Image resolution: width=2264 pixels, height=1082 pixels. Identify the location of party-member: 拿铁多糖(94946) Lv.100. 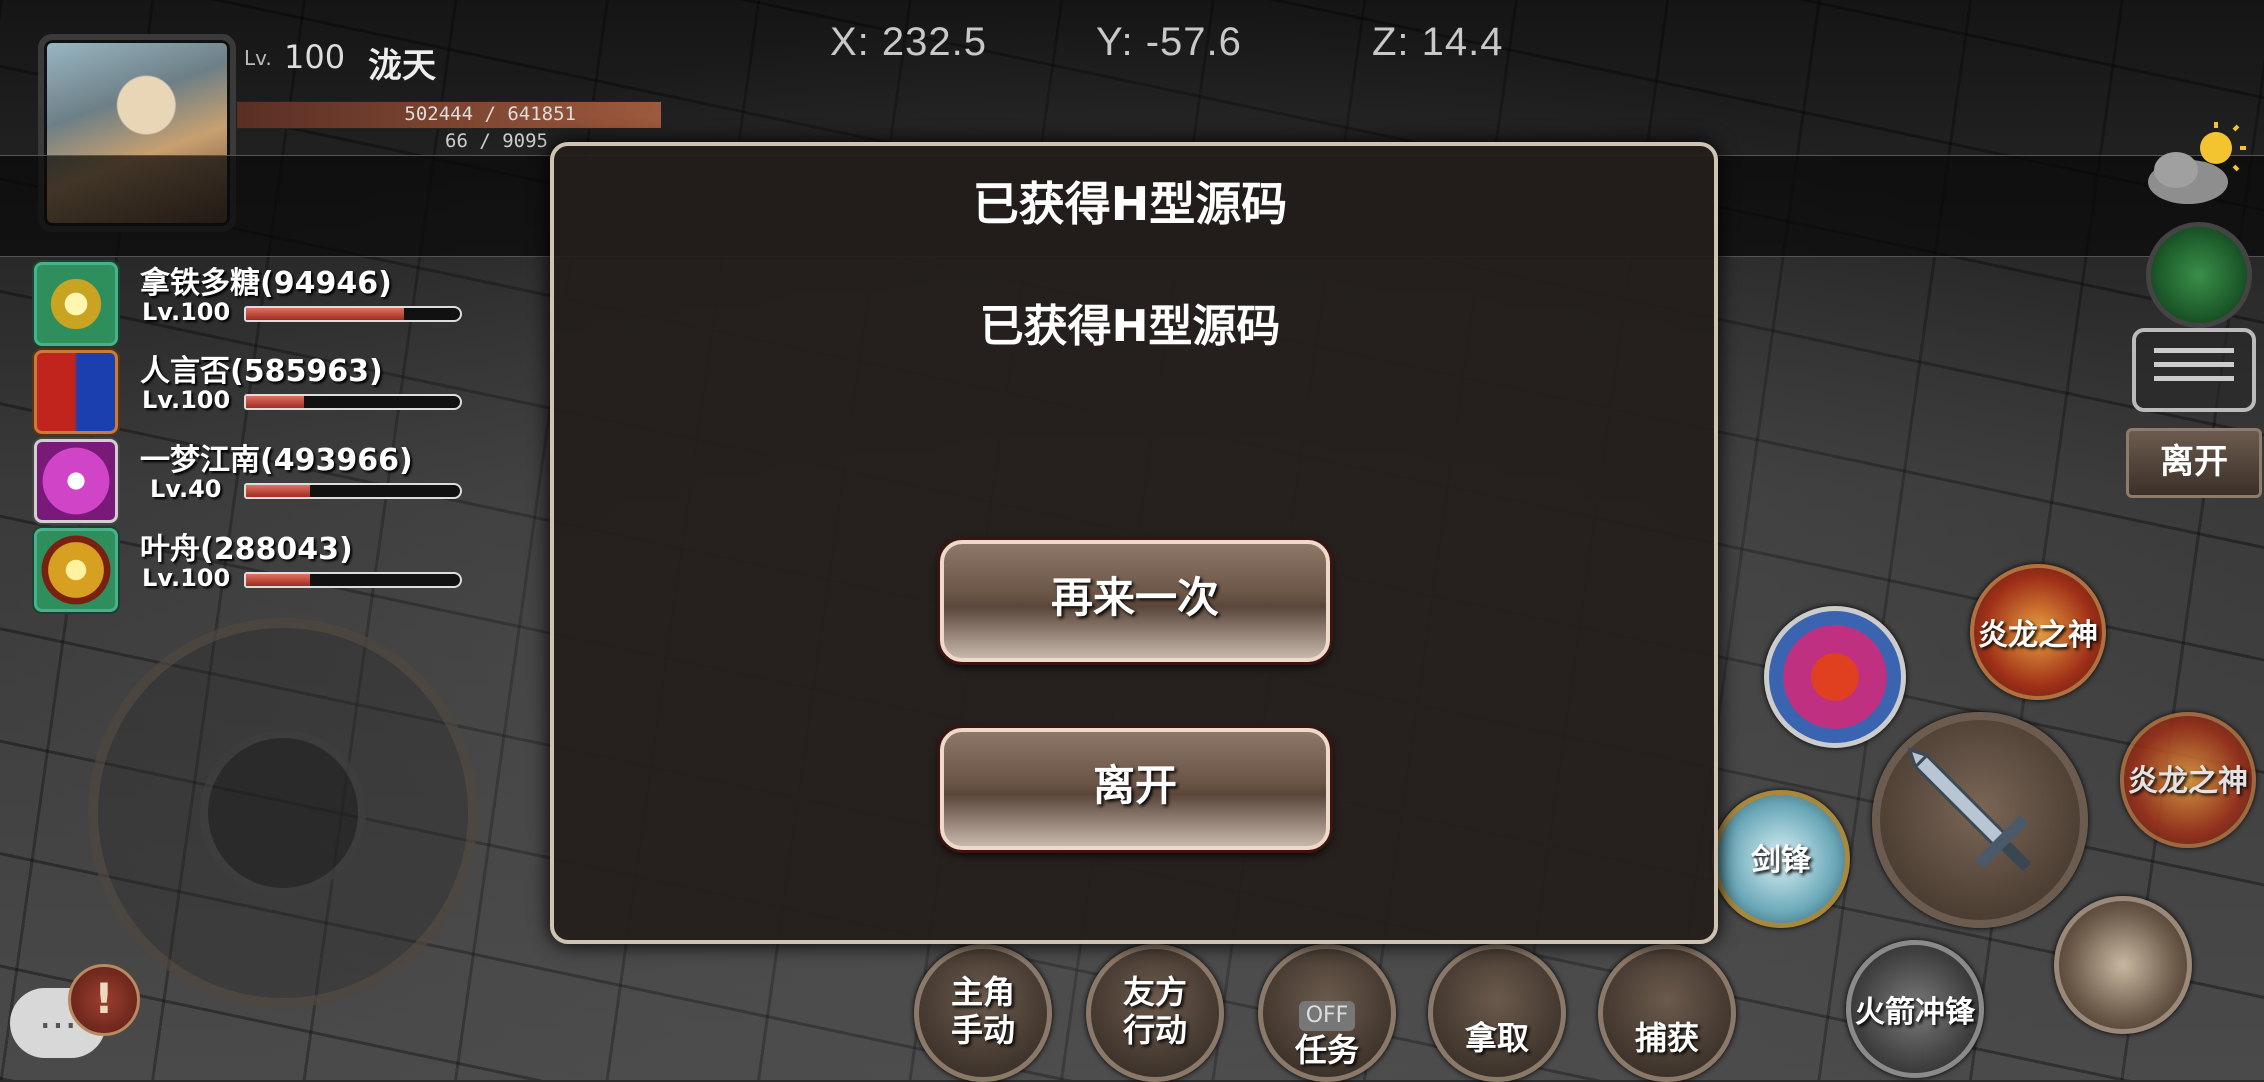
(248, 305).